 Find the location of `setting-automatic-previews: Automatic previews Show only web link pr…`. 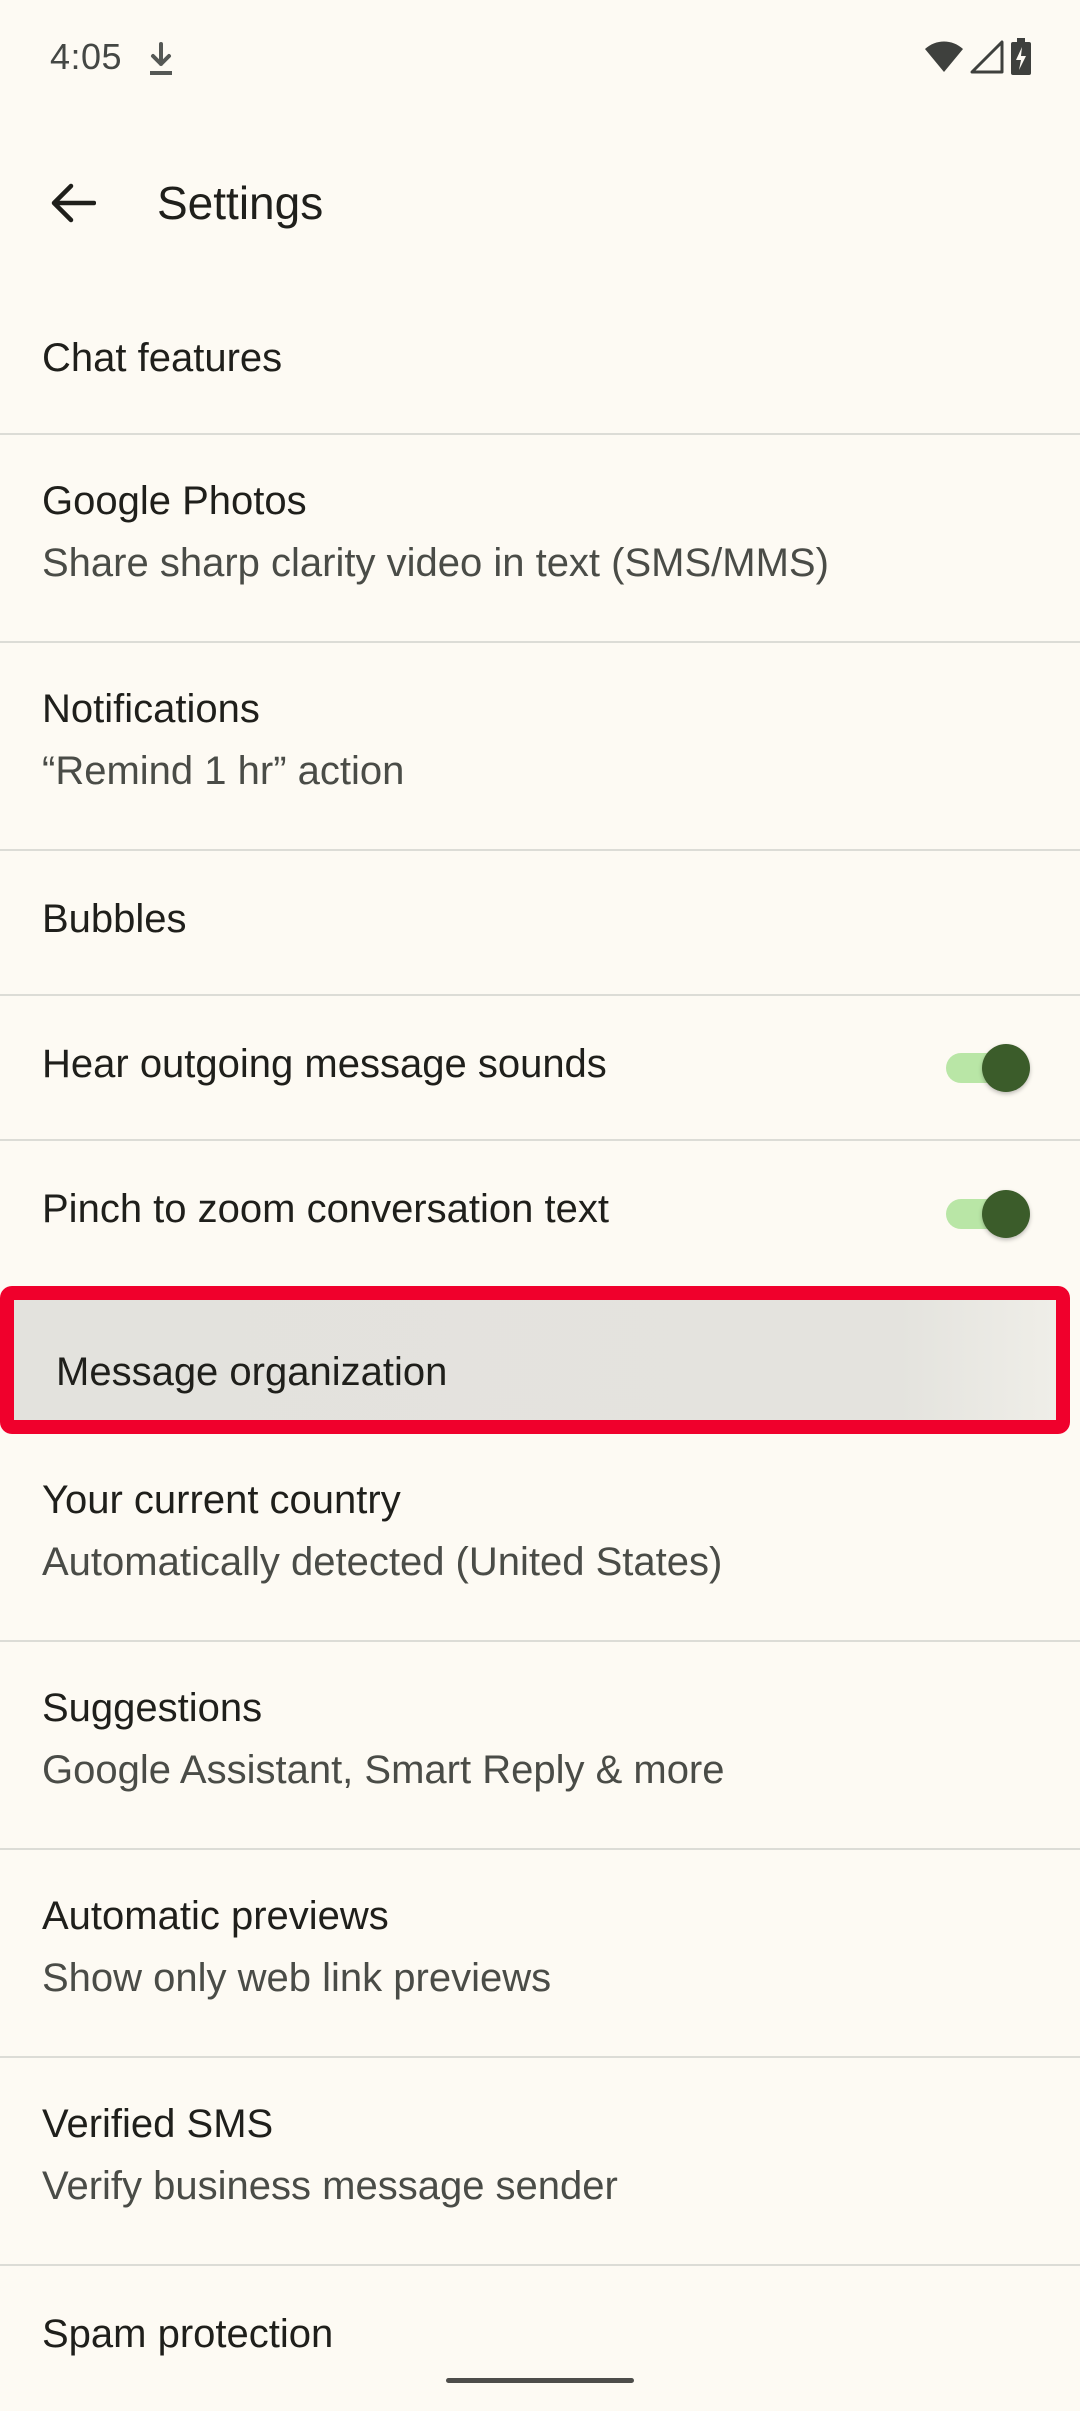

setting-automatic-previews: Automatic previews Show only web link pr… is located at coordinates (540, 1954).